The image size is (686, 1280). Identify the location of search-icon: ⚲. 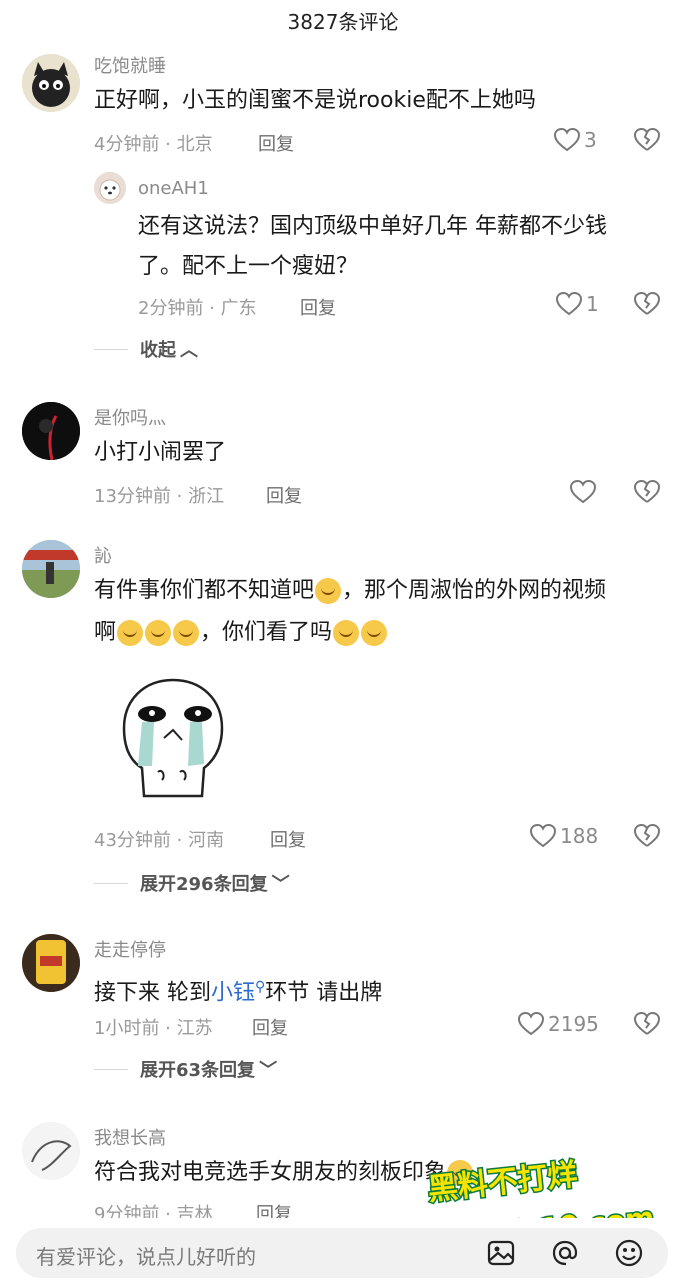
(260, 987).